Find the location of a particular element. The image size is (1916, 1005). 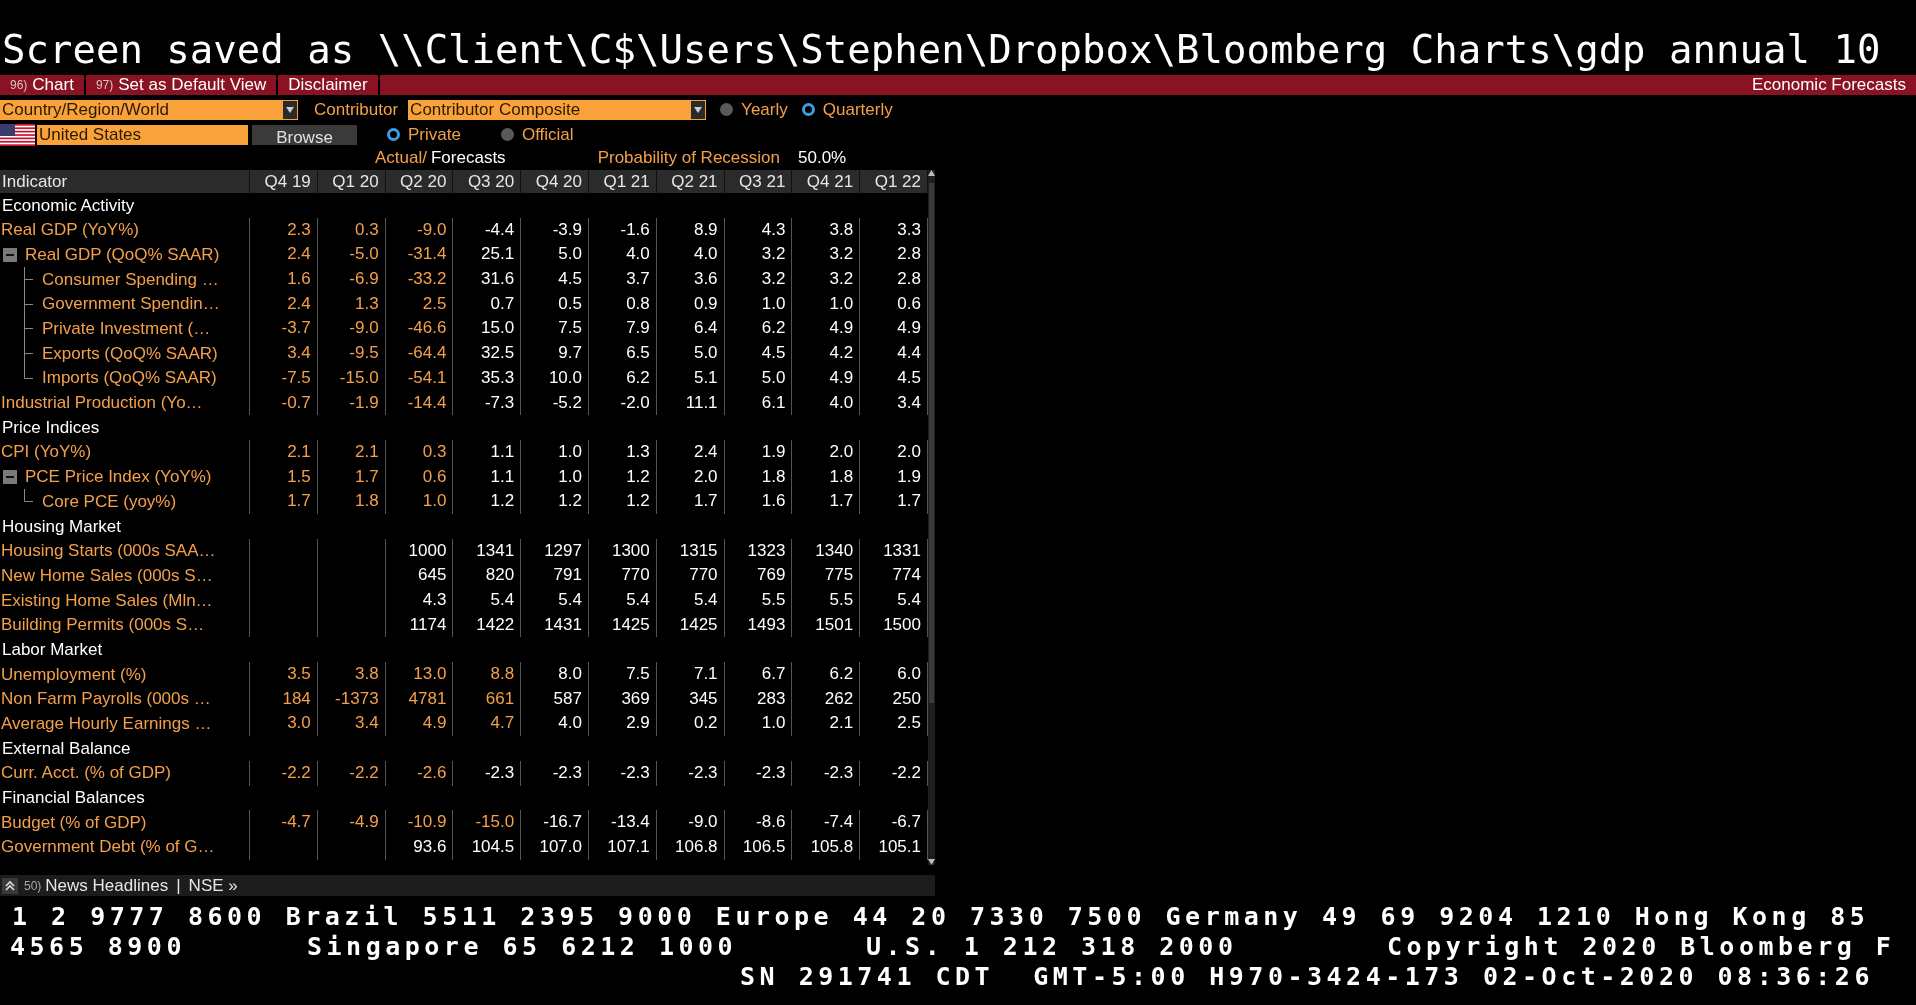

radio-option: Quarterly is located at coordinates (847, 109).